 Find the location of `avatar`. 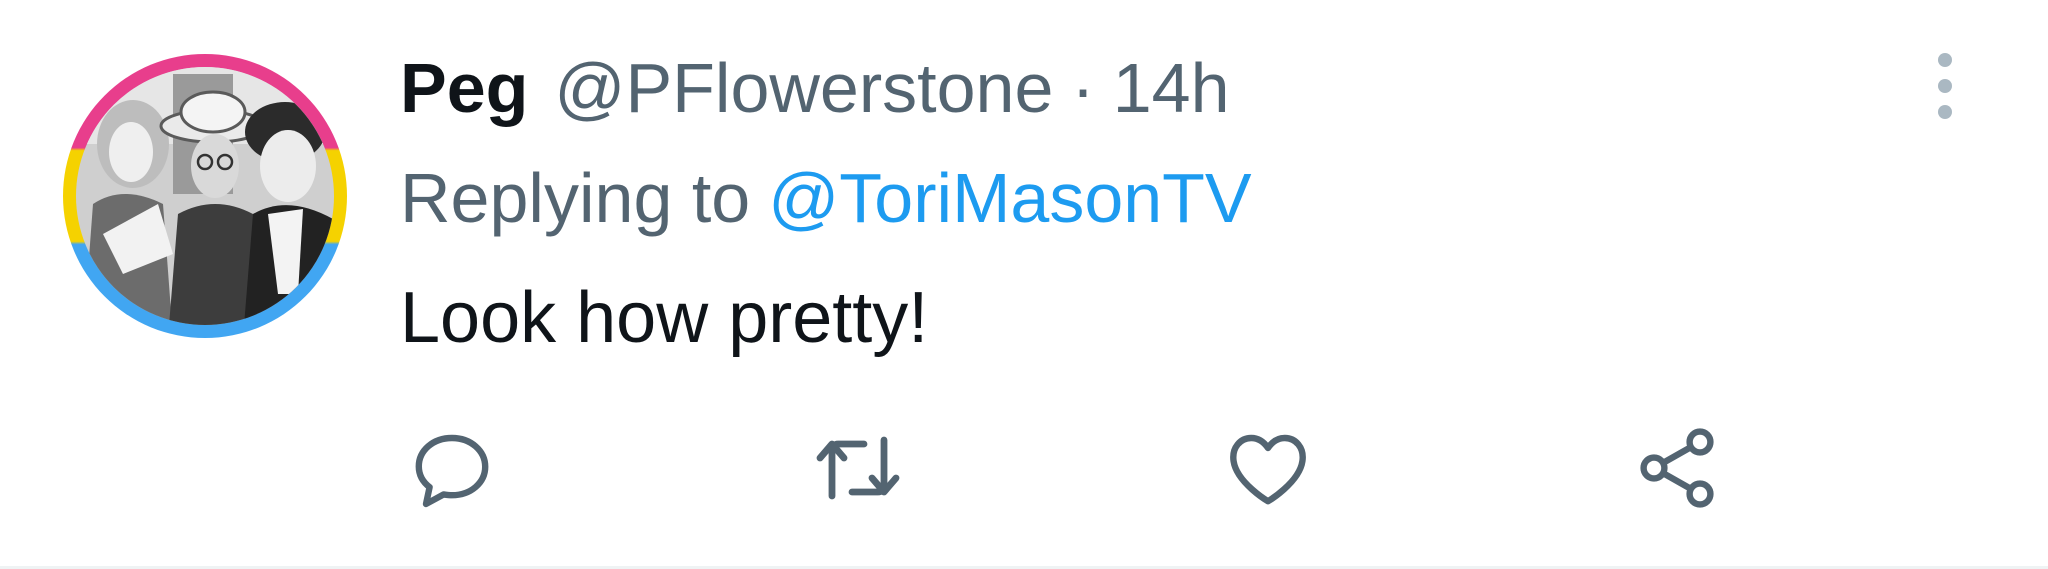

avatar is located at coordinates (205, 196).